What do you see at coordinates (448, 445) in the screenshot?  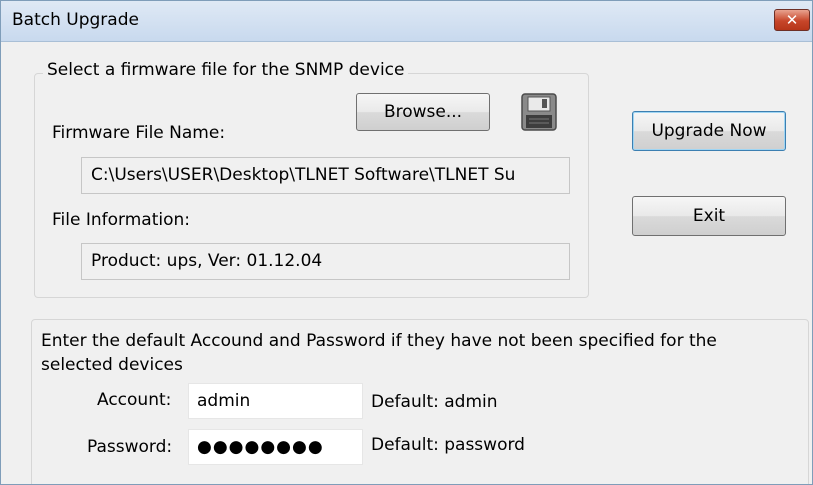 I see `password-default-text: Default: password` at bounding box center [448, 445].